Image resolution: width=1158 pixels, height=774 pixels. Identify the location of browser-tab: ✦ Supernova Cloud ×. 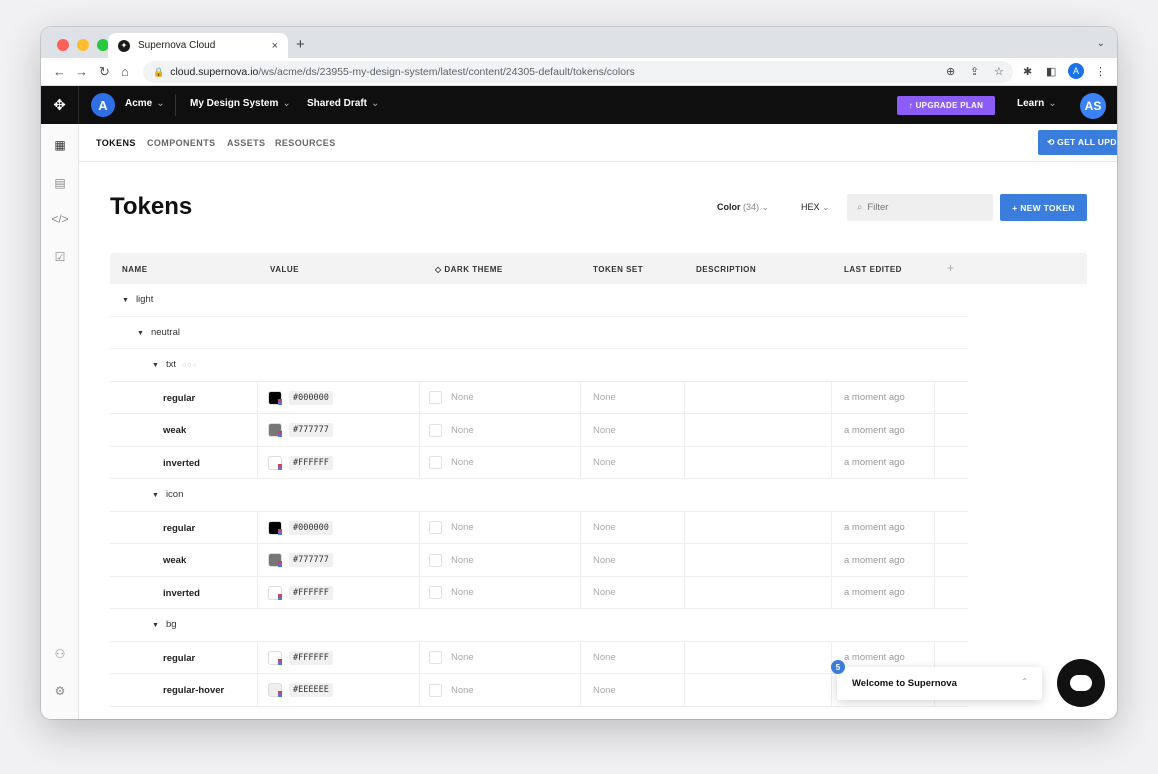
(198, 45).